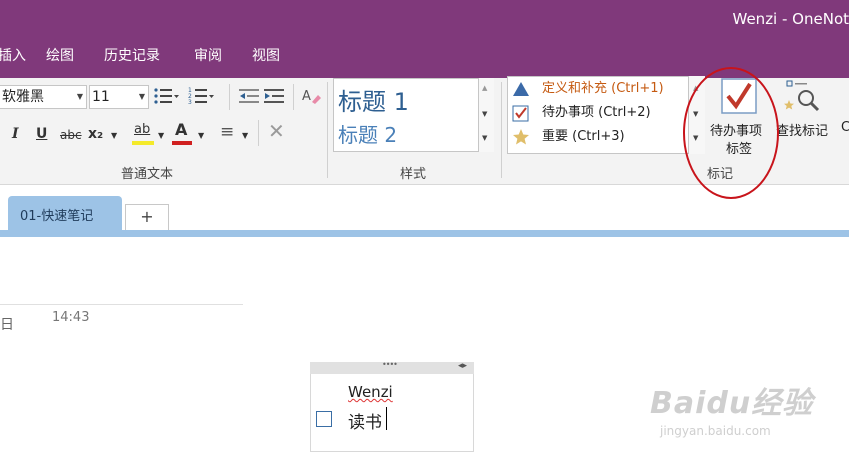 This screenshot has width=849, height=462. Describe the element at coordinates (484, 88) in the screenshot. I see `chevron-up-icon: ▲` at that location.